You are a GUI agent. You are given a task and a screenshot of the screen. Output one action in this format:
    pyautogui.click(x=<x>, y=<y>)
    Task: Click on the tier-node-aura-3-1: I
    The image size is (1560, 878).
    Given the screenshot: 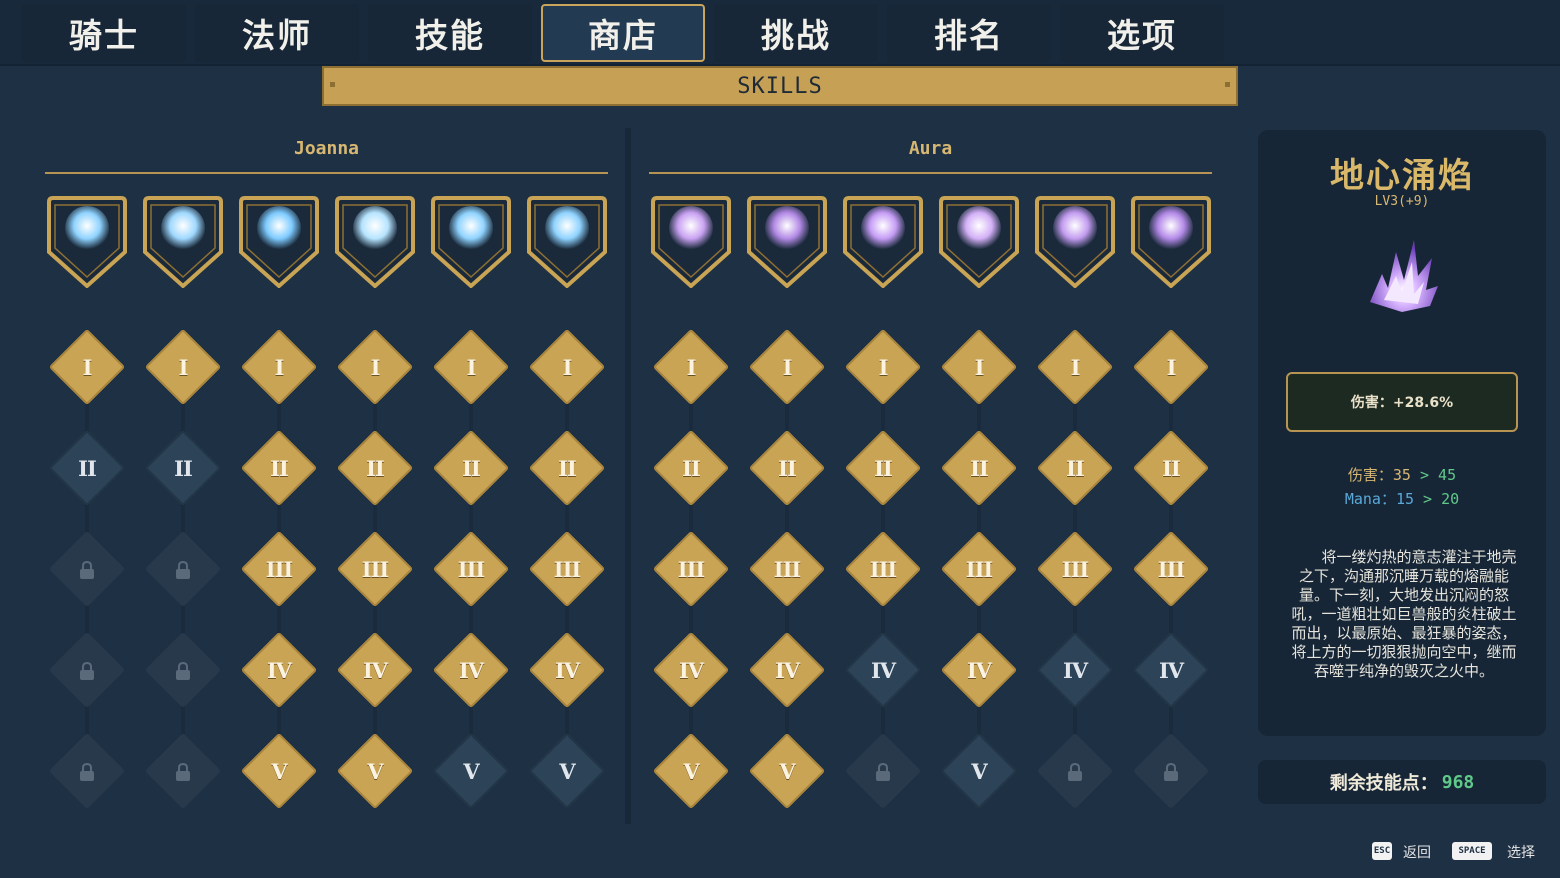 What is the action you would take?
    pyautogui.click(x=883, y=367)
    